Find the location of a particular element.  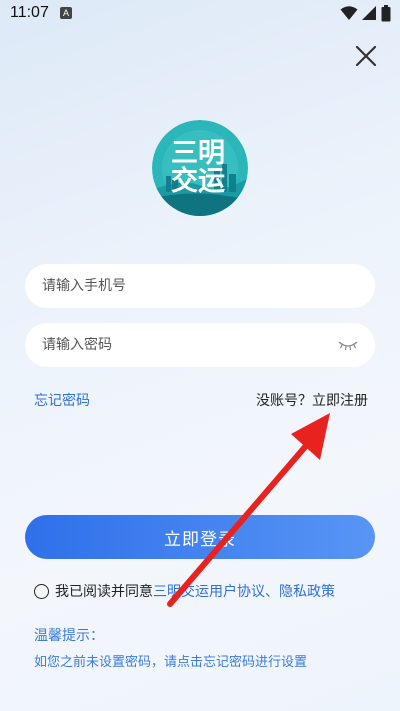

phone-input is located at coordinates (200, 286).